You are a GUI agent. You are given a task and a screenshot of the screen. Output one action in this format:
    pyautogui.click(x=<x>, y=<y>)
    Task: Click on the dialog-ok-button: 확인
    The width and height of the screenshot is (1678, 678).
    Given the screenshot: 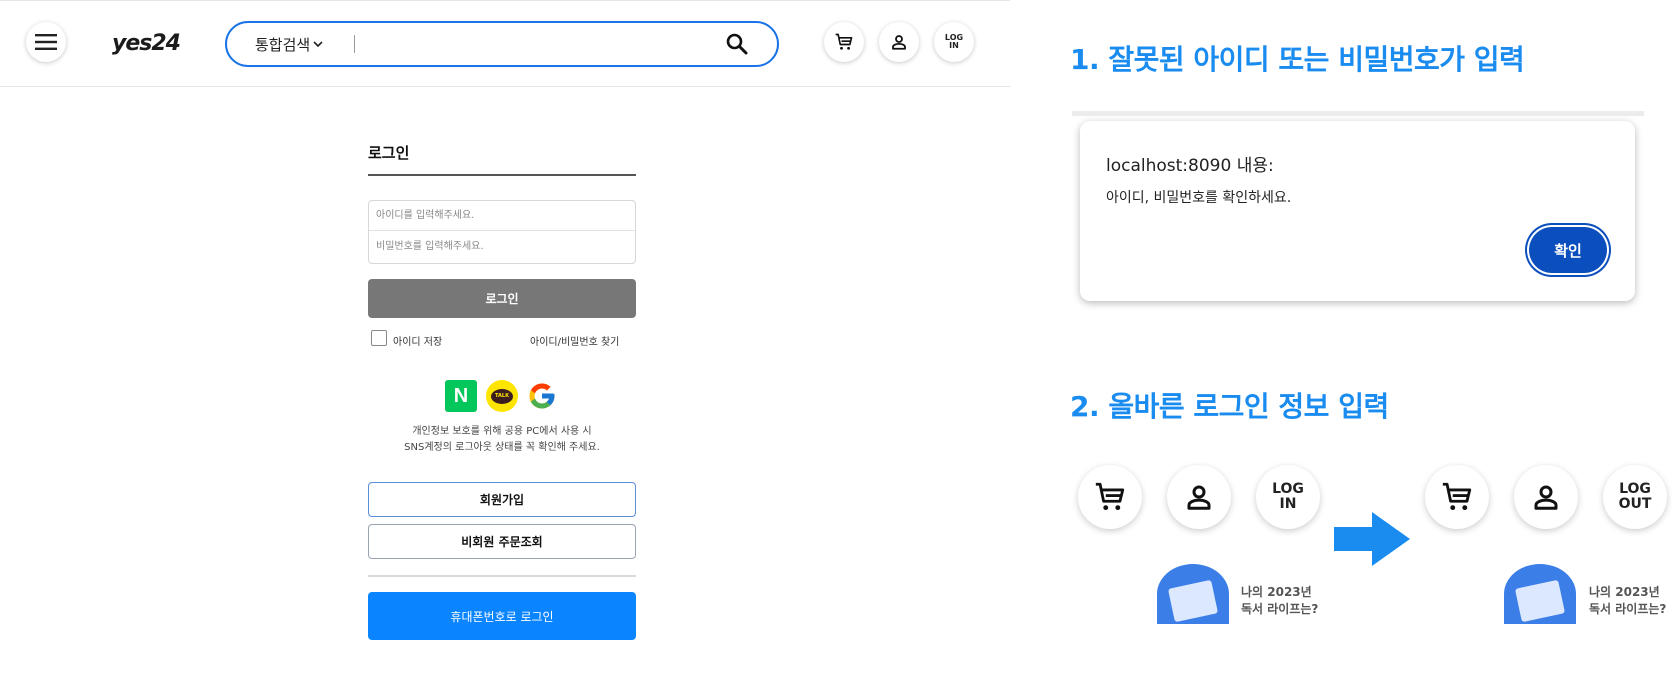 What is the action you would take?
    pyautogui.click(x=1568, y=250)
    